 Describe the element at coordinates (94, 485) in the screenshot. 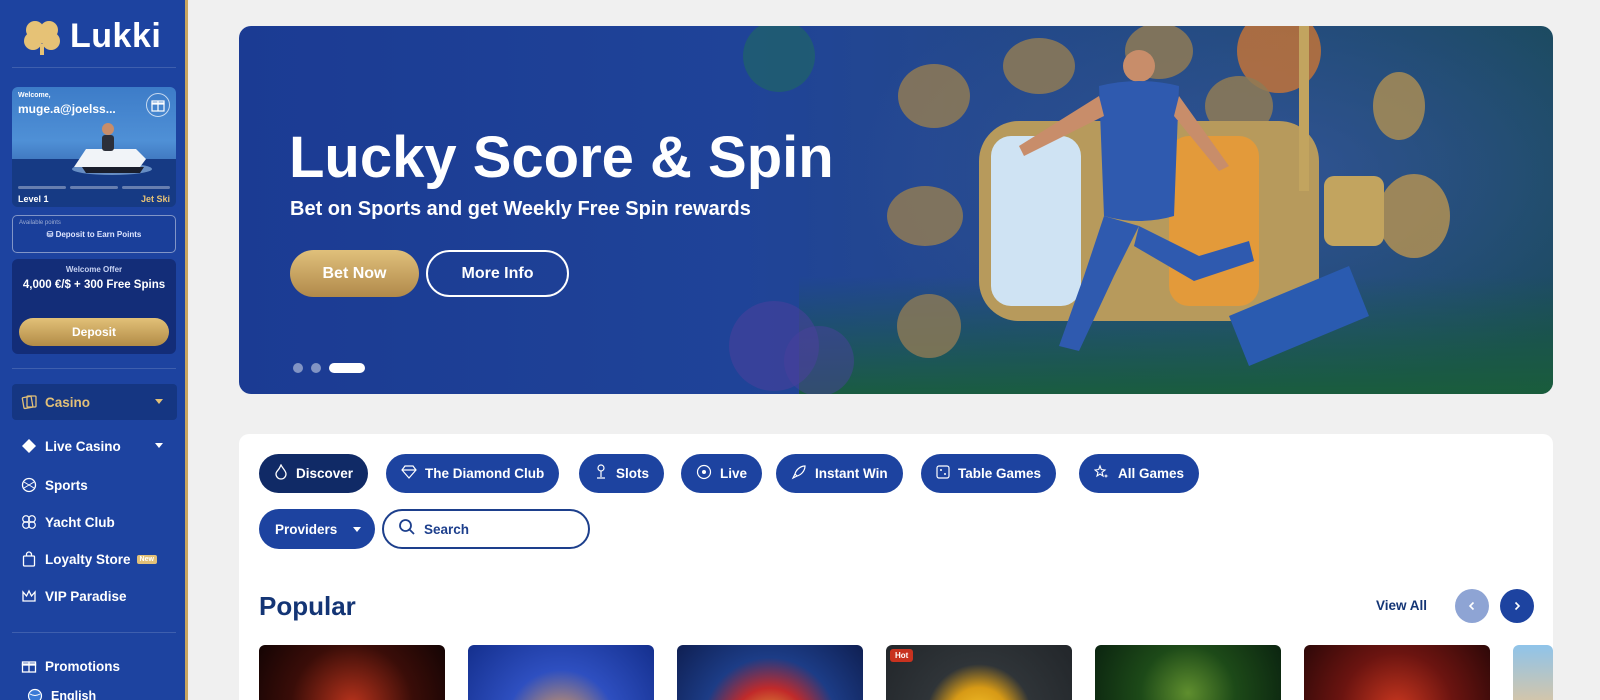

I see `nav-sports: Sports` at that location.